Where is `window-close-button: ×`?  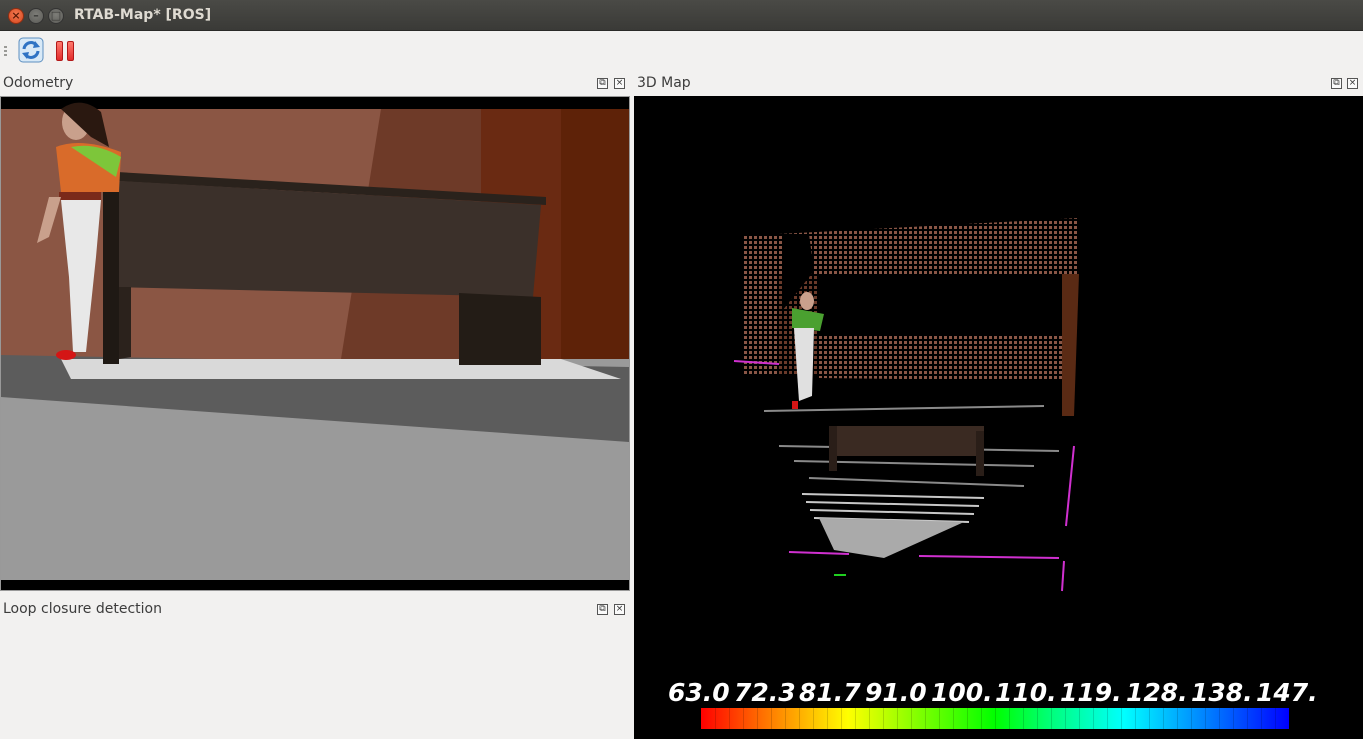 window-close-button: × is located at coordinates (16, 16).